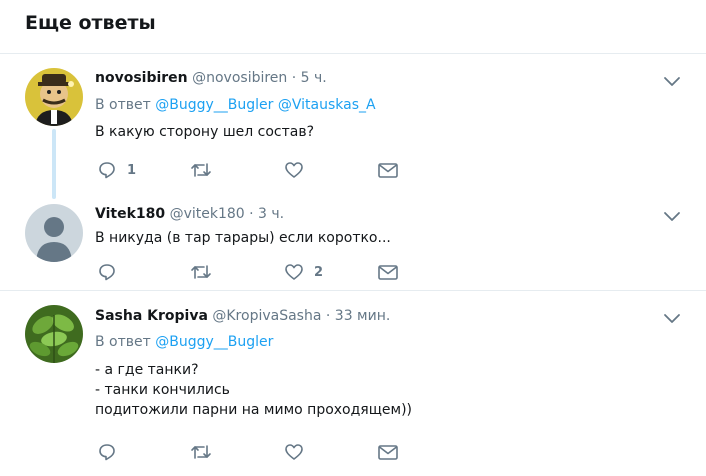  I want to click on display-name: novosibiren, so click(141, 78).